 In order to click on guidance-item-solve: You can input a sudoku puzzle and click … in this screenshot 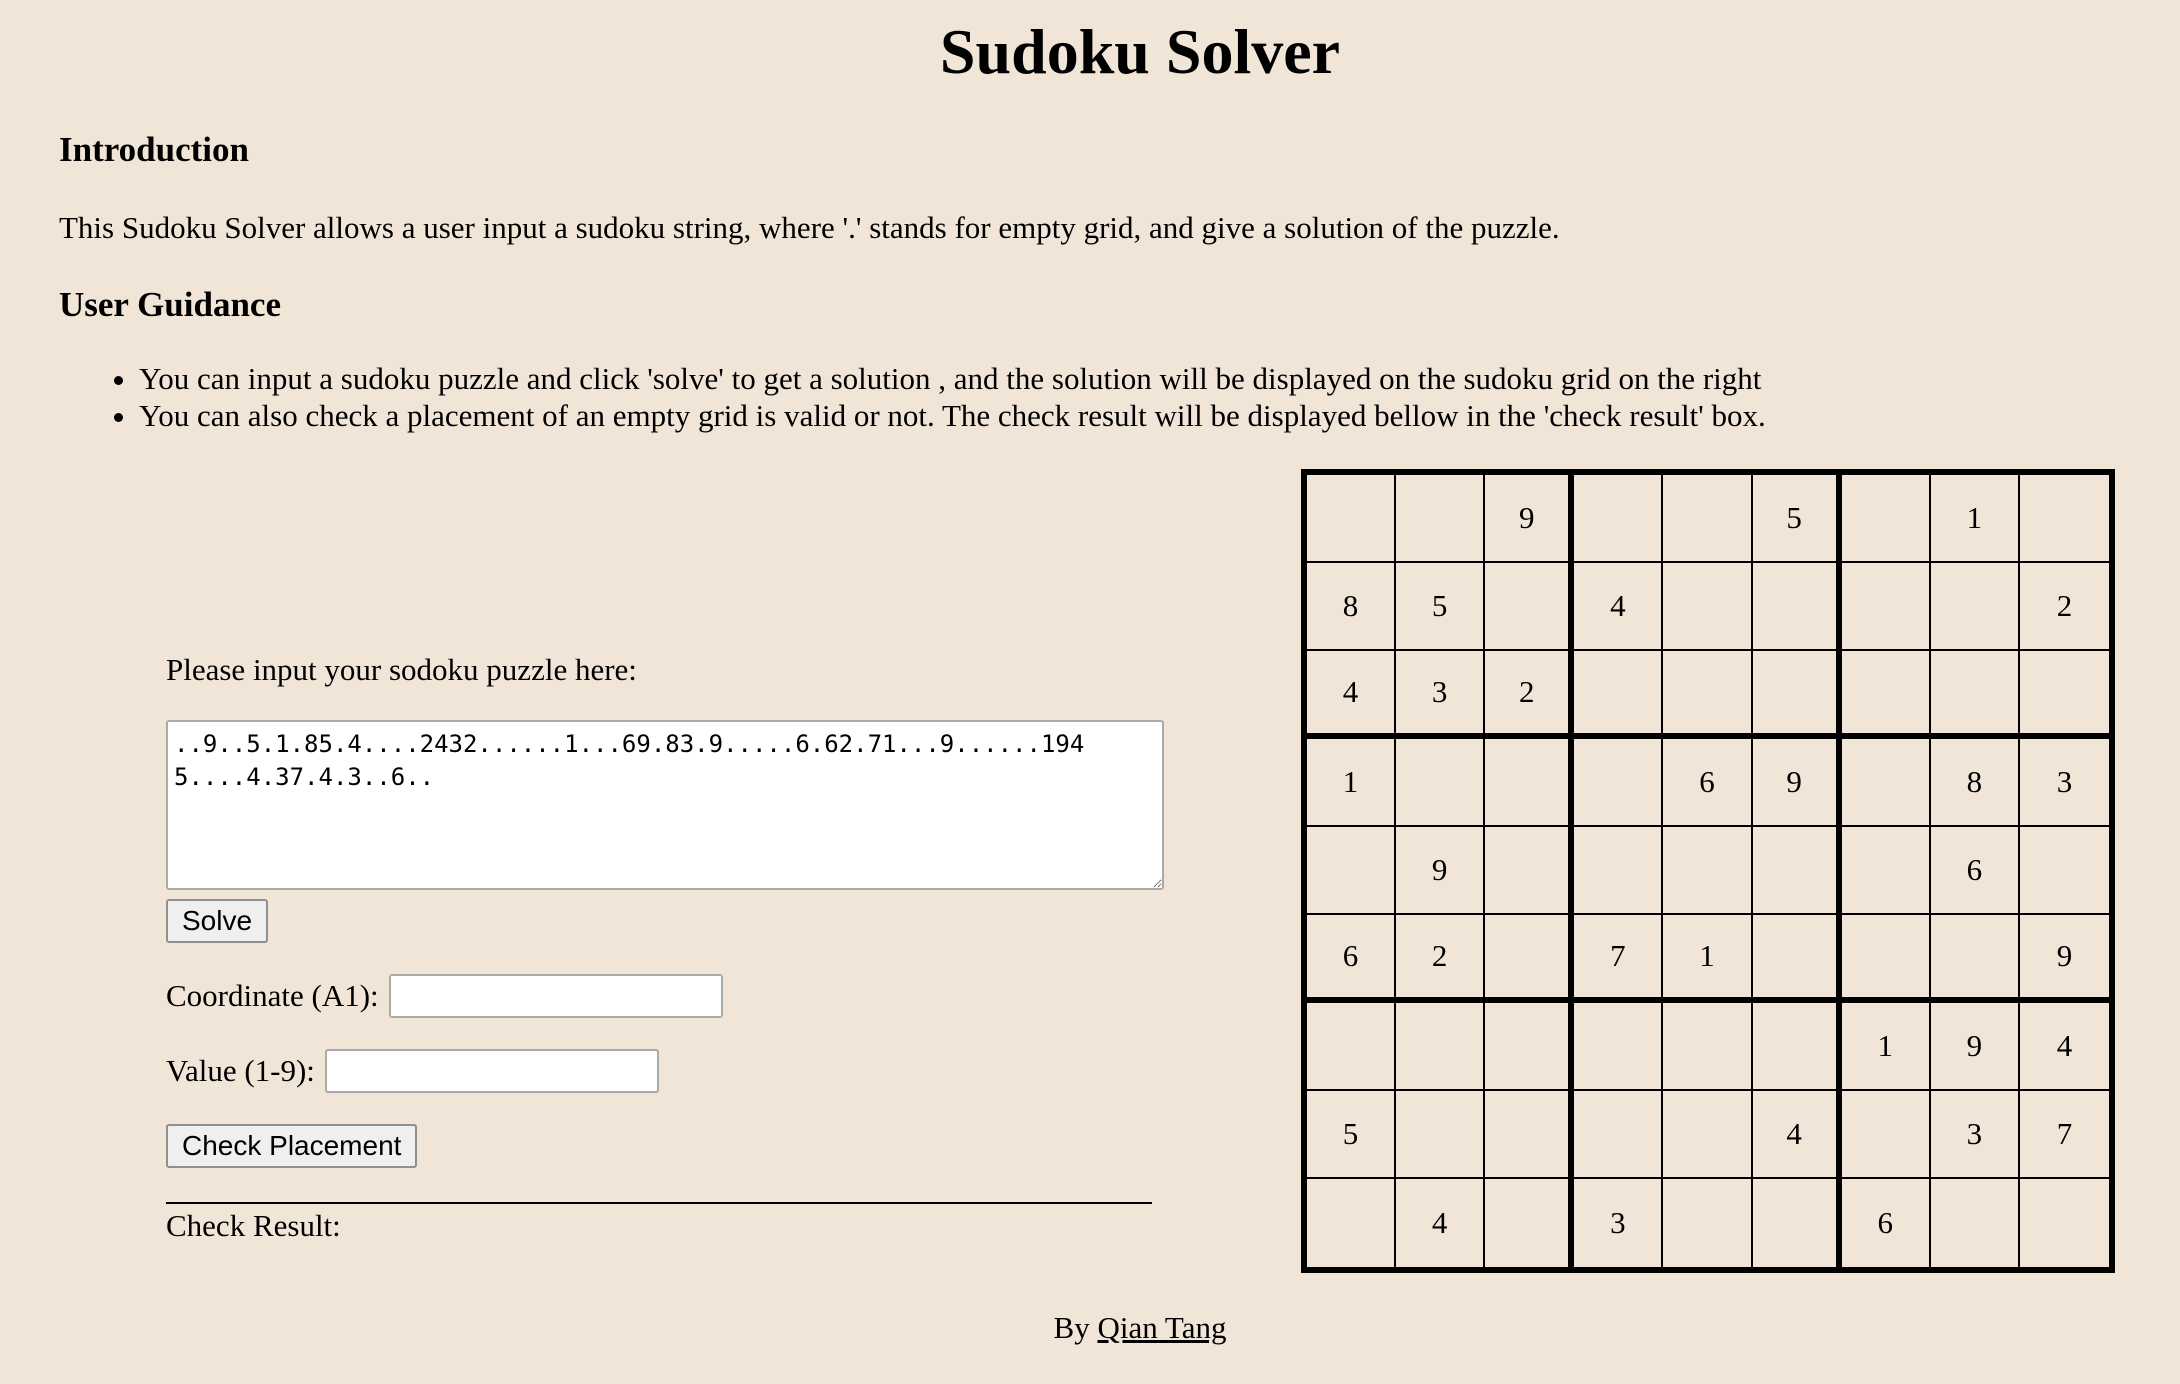, I will do `click(952, 378)`.